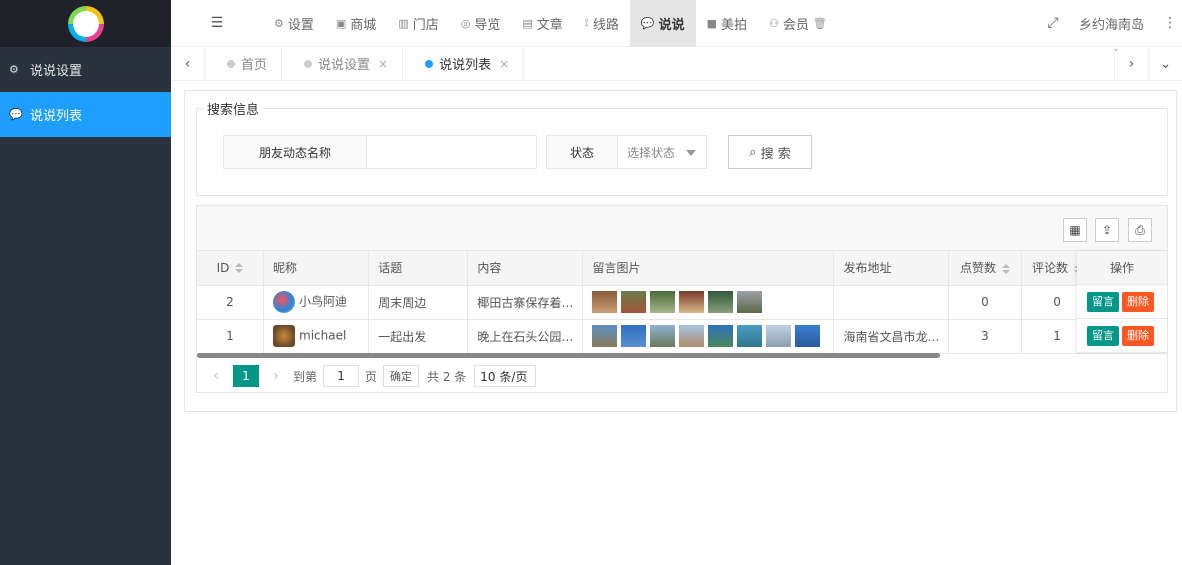 The height and width of the screenshot is (565, 1182). I want to click on search-button: ⌕ 搜 索, so click(770, 152).